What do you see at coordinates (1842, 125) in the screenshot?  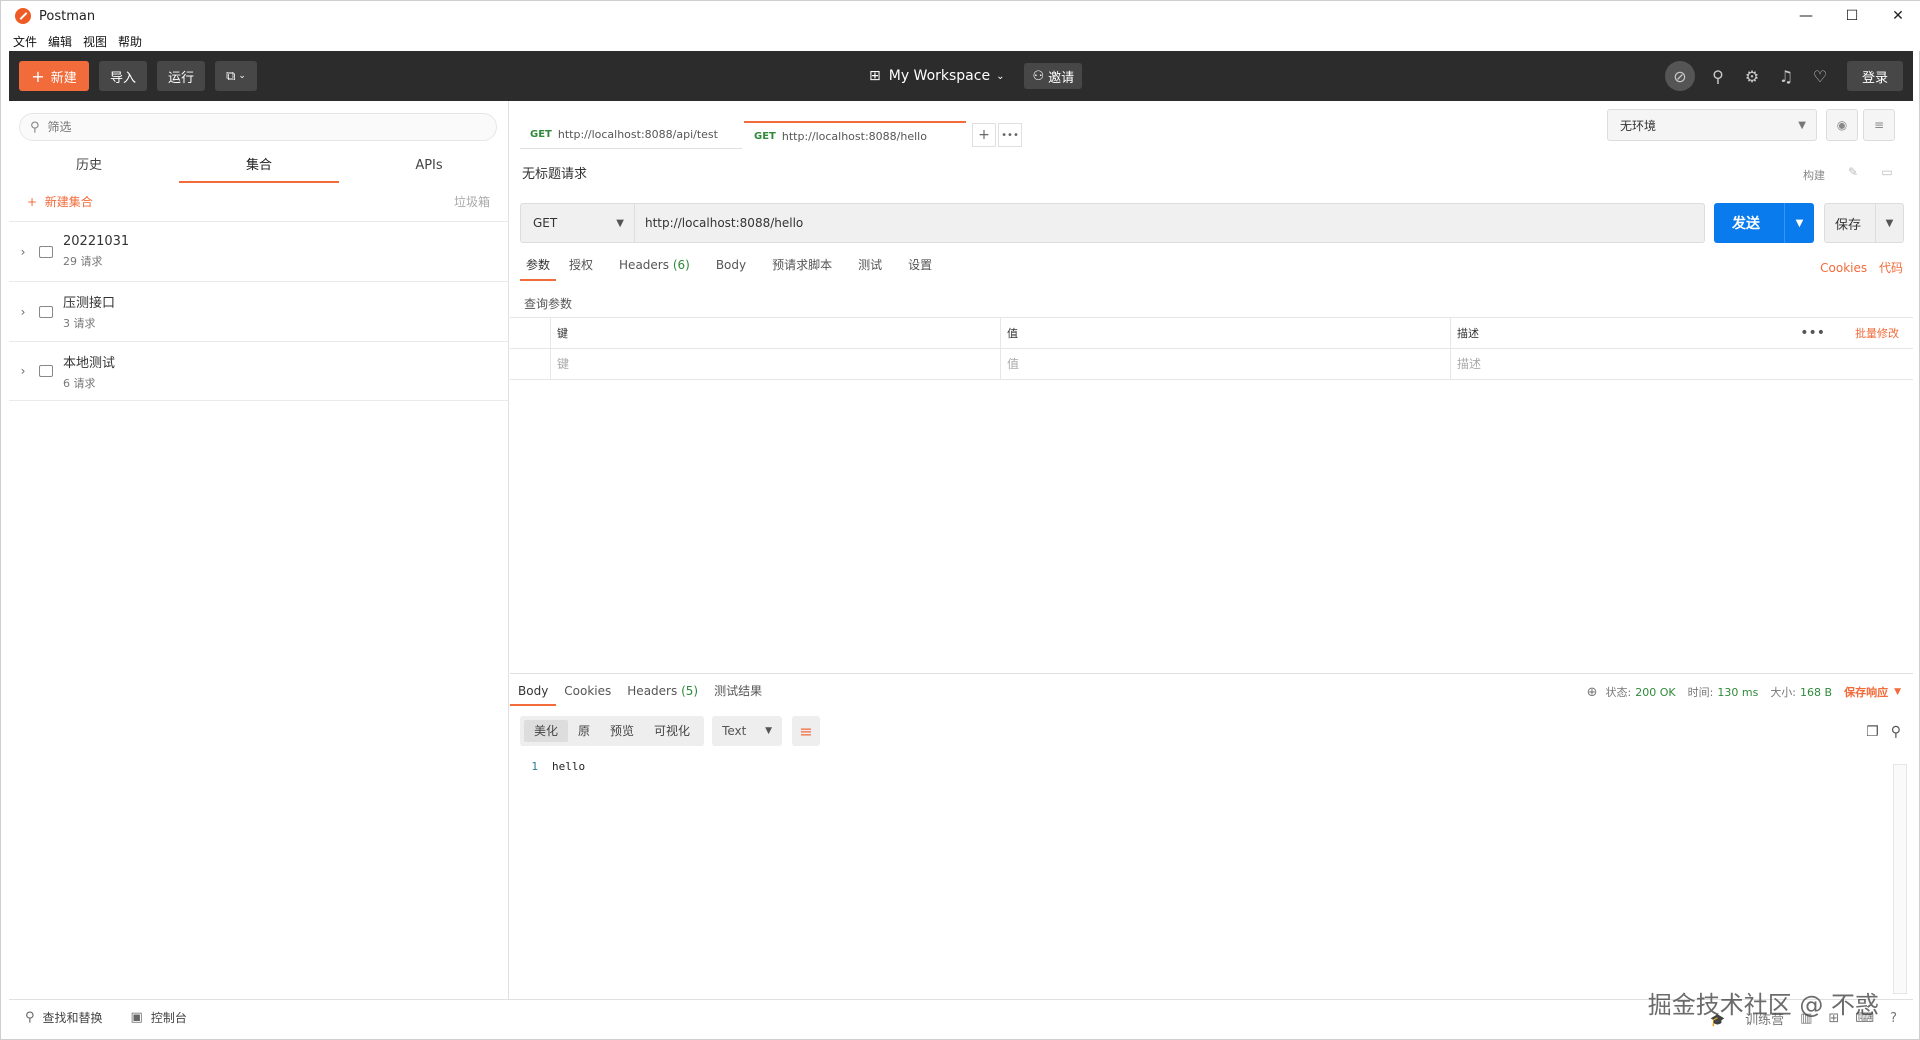 I see `eye-icon: ◉` at bounding box center [1842, 125].